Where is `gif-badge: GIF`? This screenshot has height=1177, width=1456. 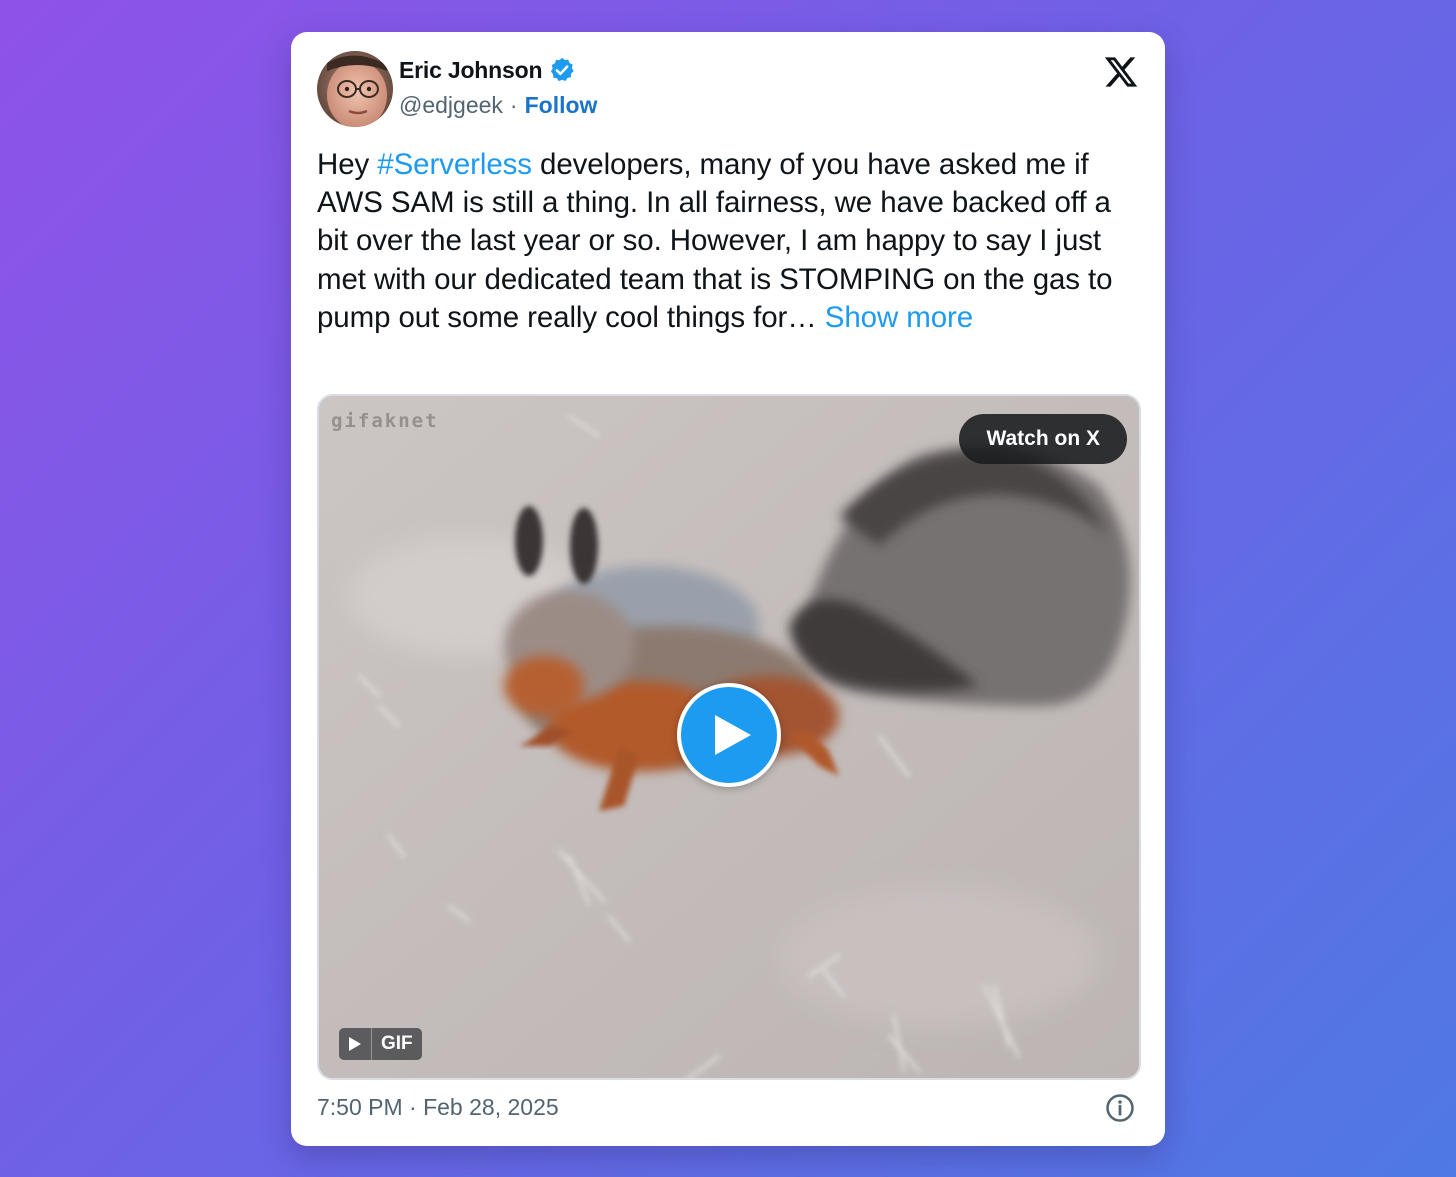 gif-badge: GIF is located at coordinates (380, 1044).